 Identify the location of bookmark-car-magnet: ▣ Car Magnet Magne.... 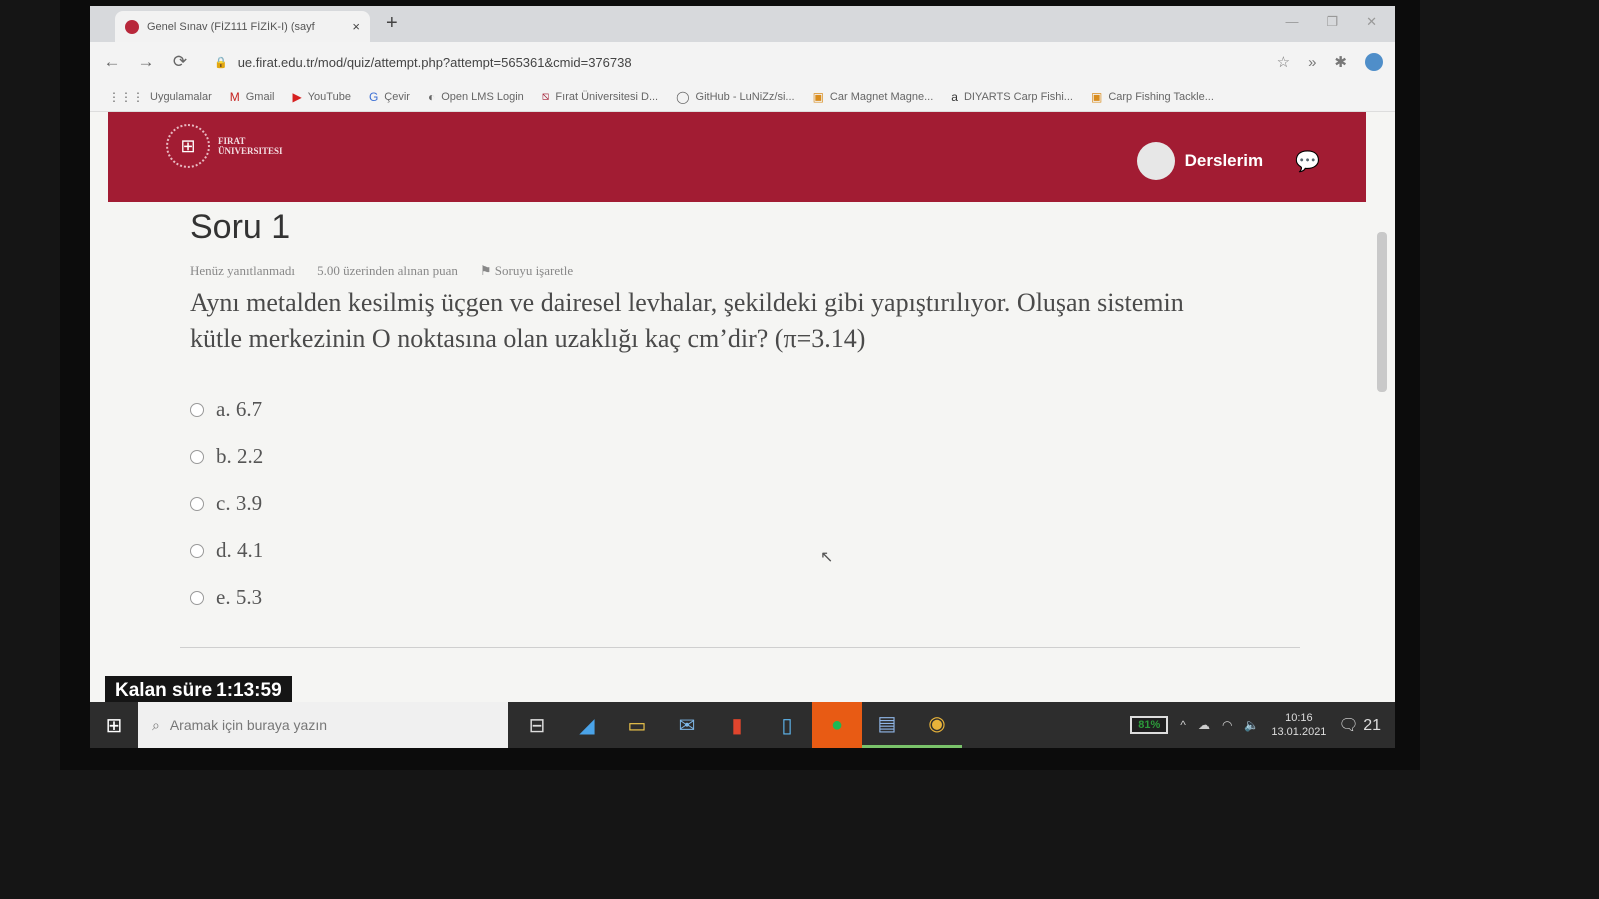
(873, 97).